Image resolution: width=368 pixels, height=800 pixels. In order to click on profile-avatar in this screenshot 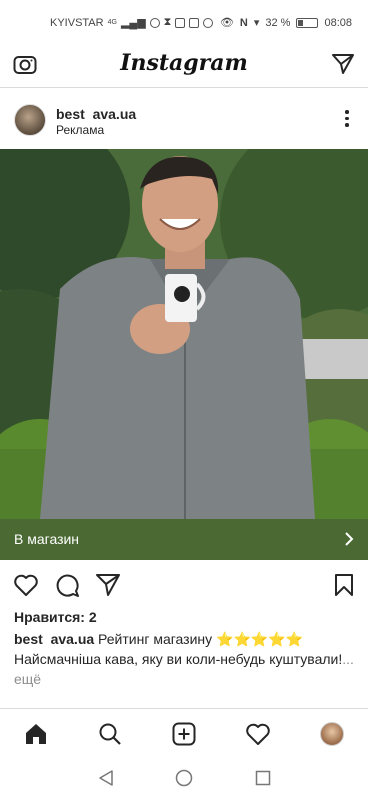, I will do `click(332, 734)`.